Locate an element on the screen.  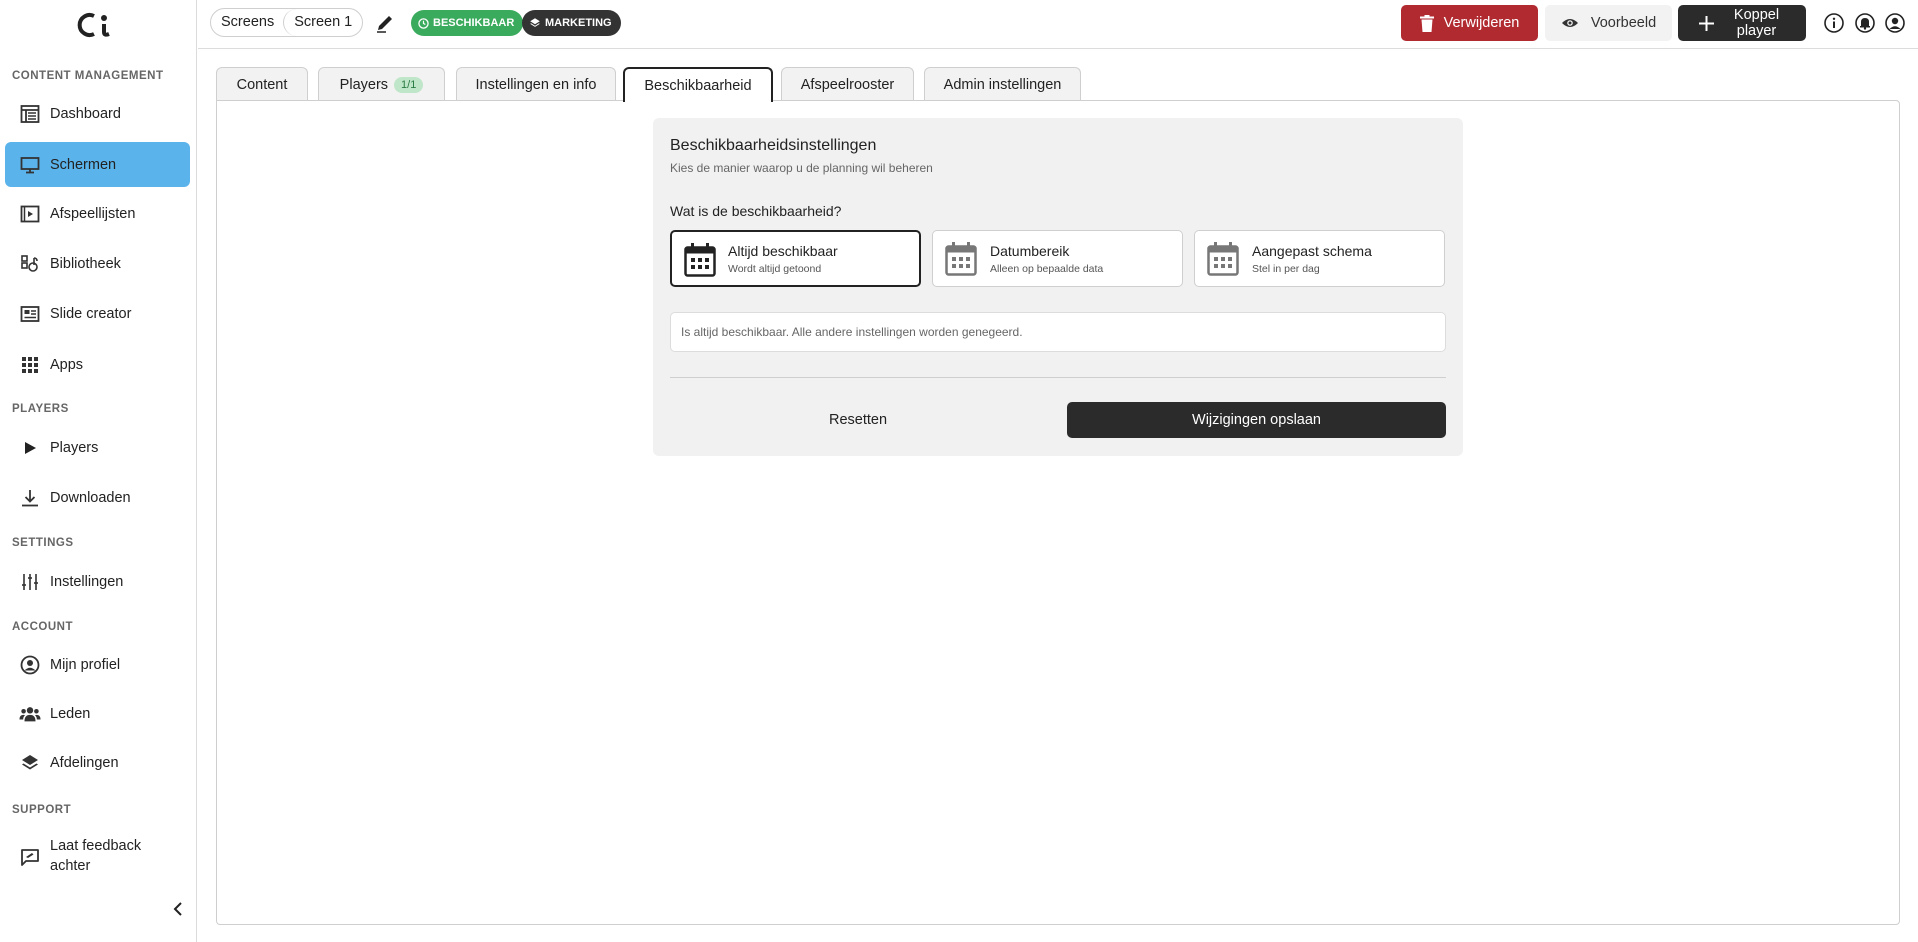
plus-icon is located at coordinates (1706, 23).